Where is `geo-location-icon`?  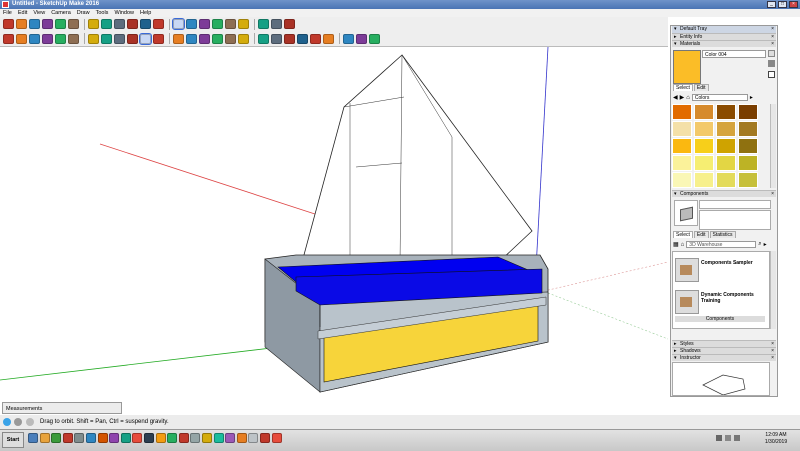 geo-location-icon is located at coordinates (7, 422).